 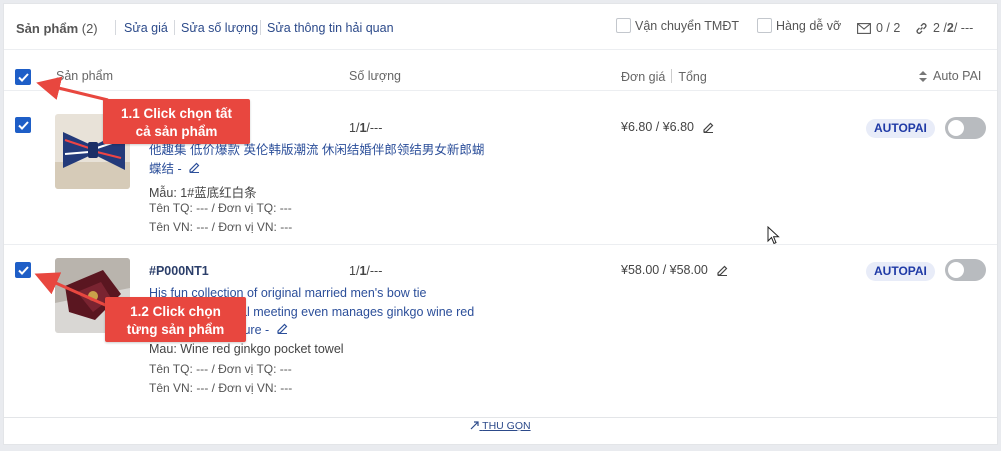 I want to click on product-variant: Mẫu: 1#蓝底红白条, so click(x=203, y=193).